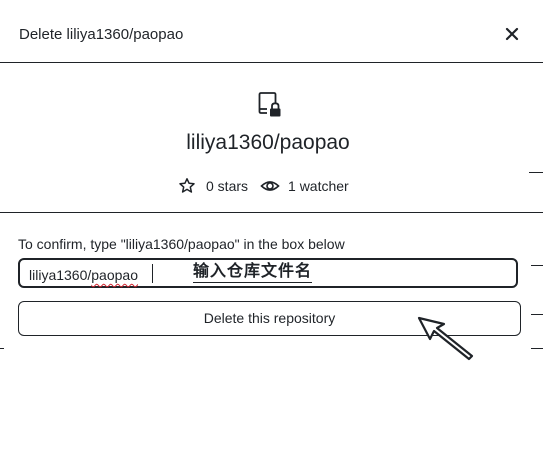  What do you see at coordinates (268, 142) in the screenshot?
I see `repo-name: liliya1360/paopao` at bounding box center [268, 142].